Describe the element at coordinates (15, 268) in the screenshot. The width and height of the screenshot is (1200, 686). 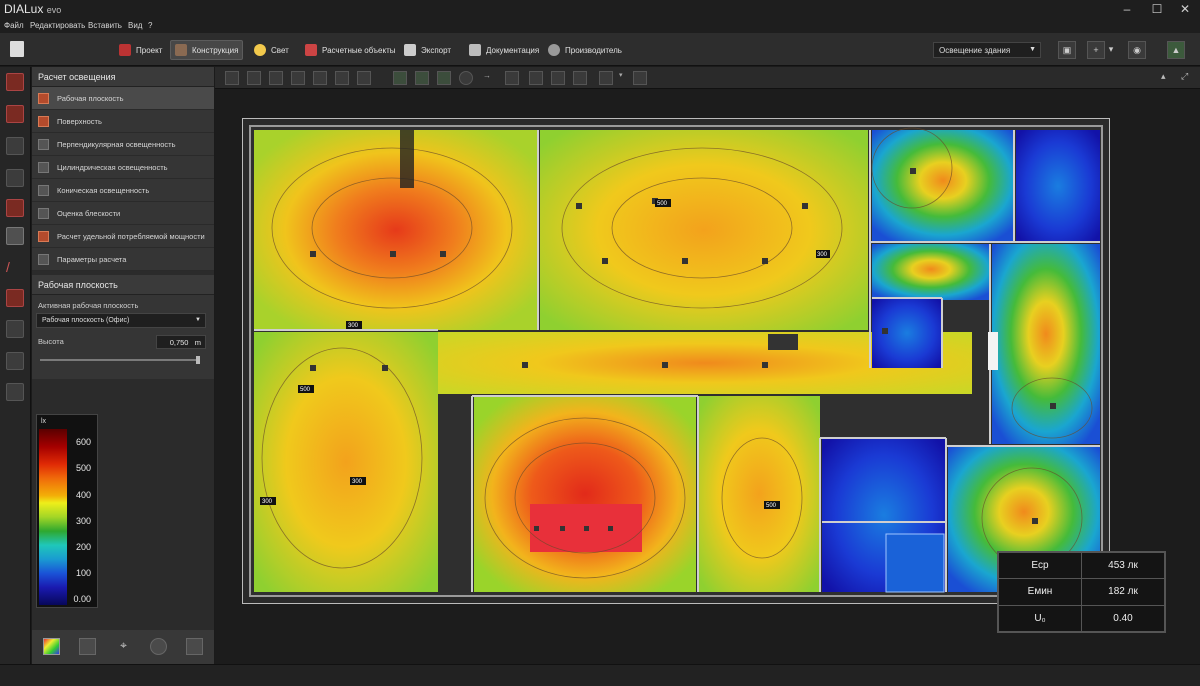
I see `brush-icon: /` at that location.